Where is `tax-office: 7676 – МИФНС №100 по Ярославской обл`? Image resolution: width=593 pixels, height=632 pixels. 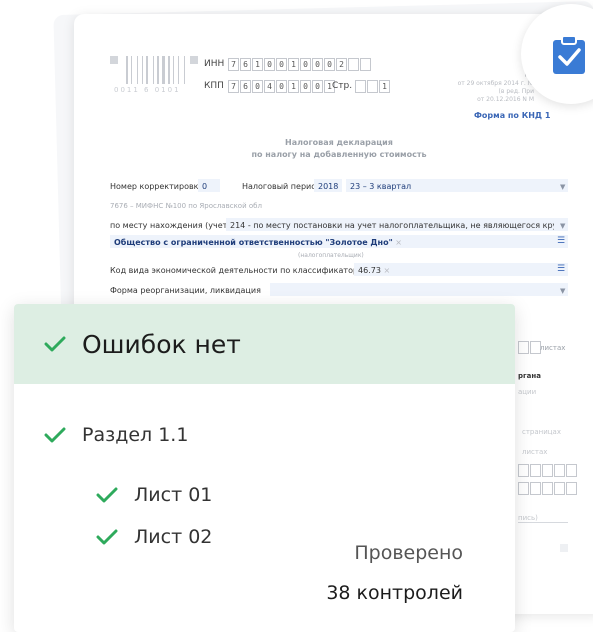
tax-office: 7676 – МИФНС №100 по Ярославской обл is located at coordinates (186, 206).